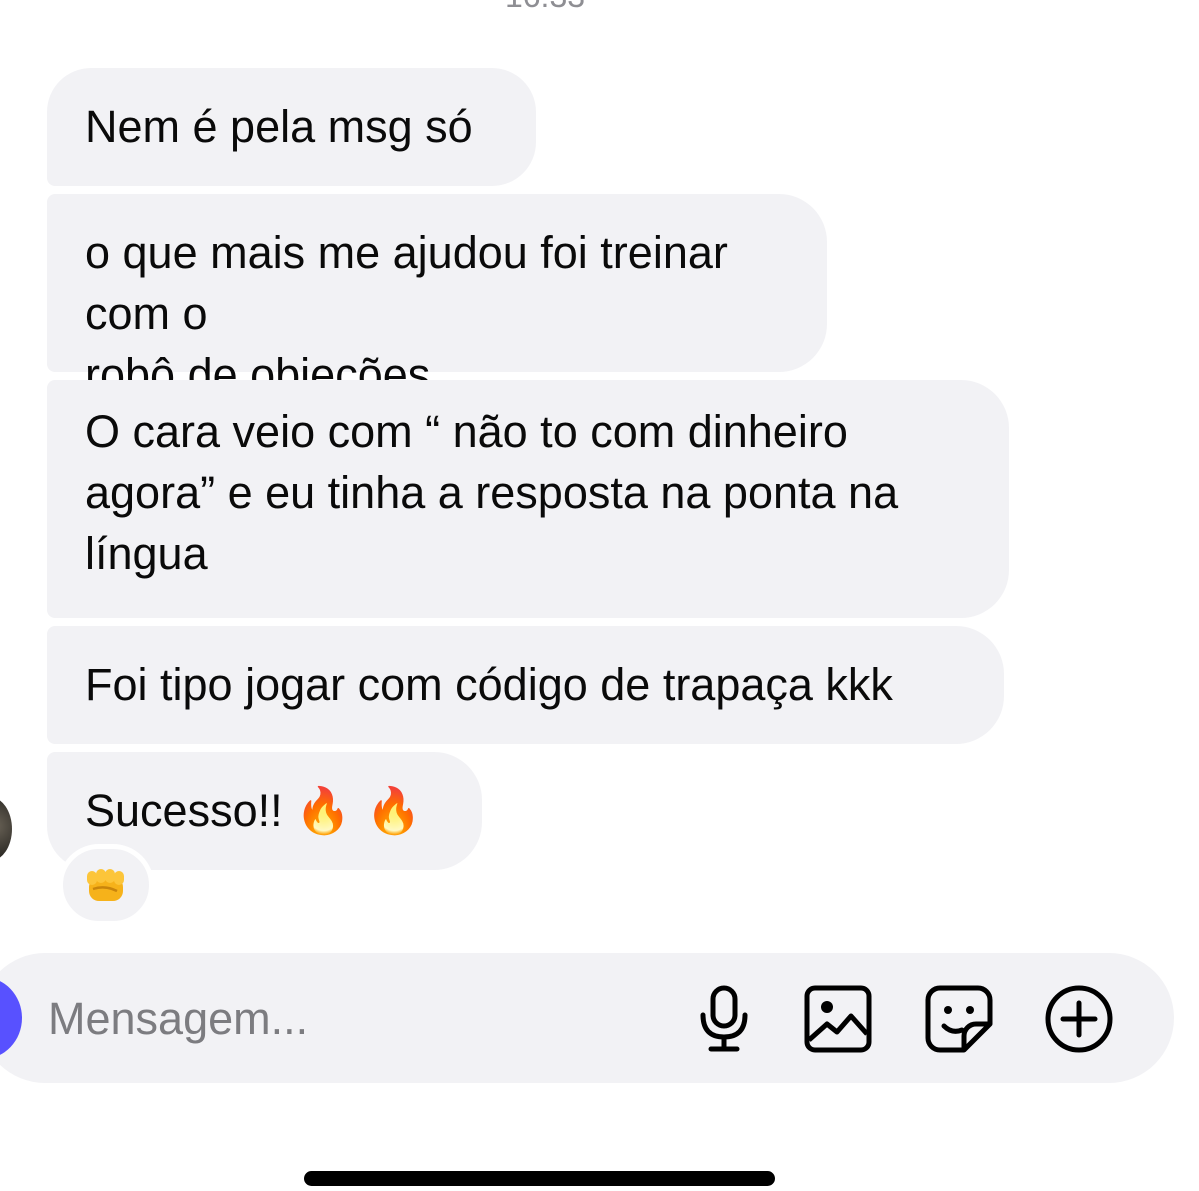 The width and height of the screenshot is (1199, 1191). Describe the element at coordinates (348, 1019) in the screenshot. I see `message-input` at that location.